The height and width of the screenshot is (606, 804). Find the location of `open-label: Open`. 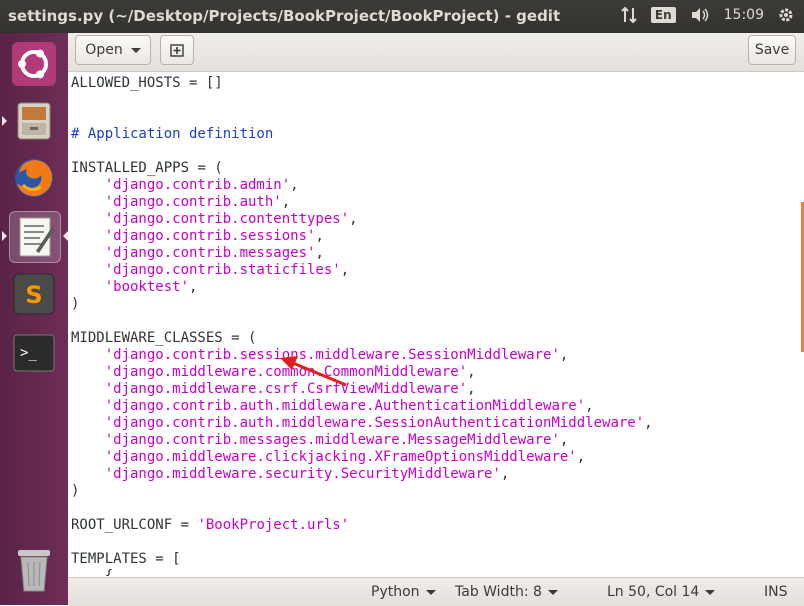

open-label: Open is located at coordinates (104, 50).